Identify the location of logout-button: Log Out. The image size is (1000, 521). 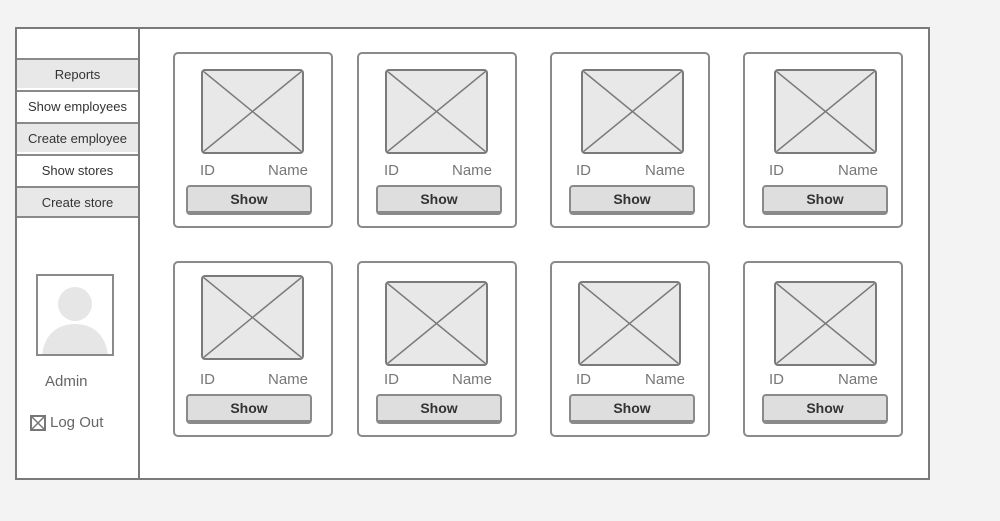
(66, 422).